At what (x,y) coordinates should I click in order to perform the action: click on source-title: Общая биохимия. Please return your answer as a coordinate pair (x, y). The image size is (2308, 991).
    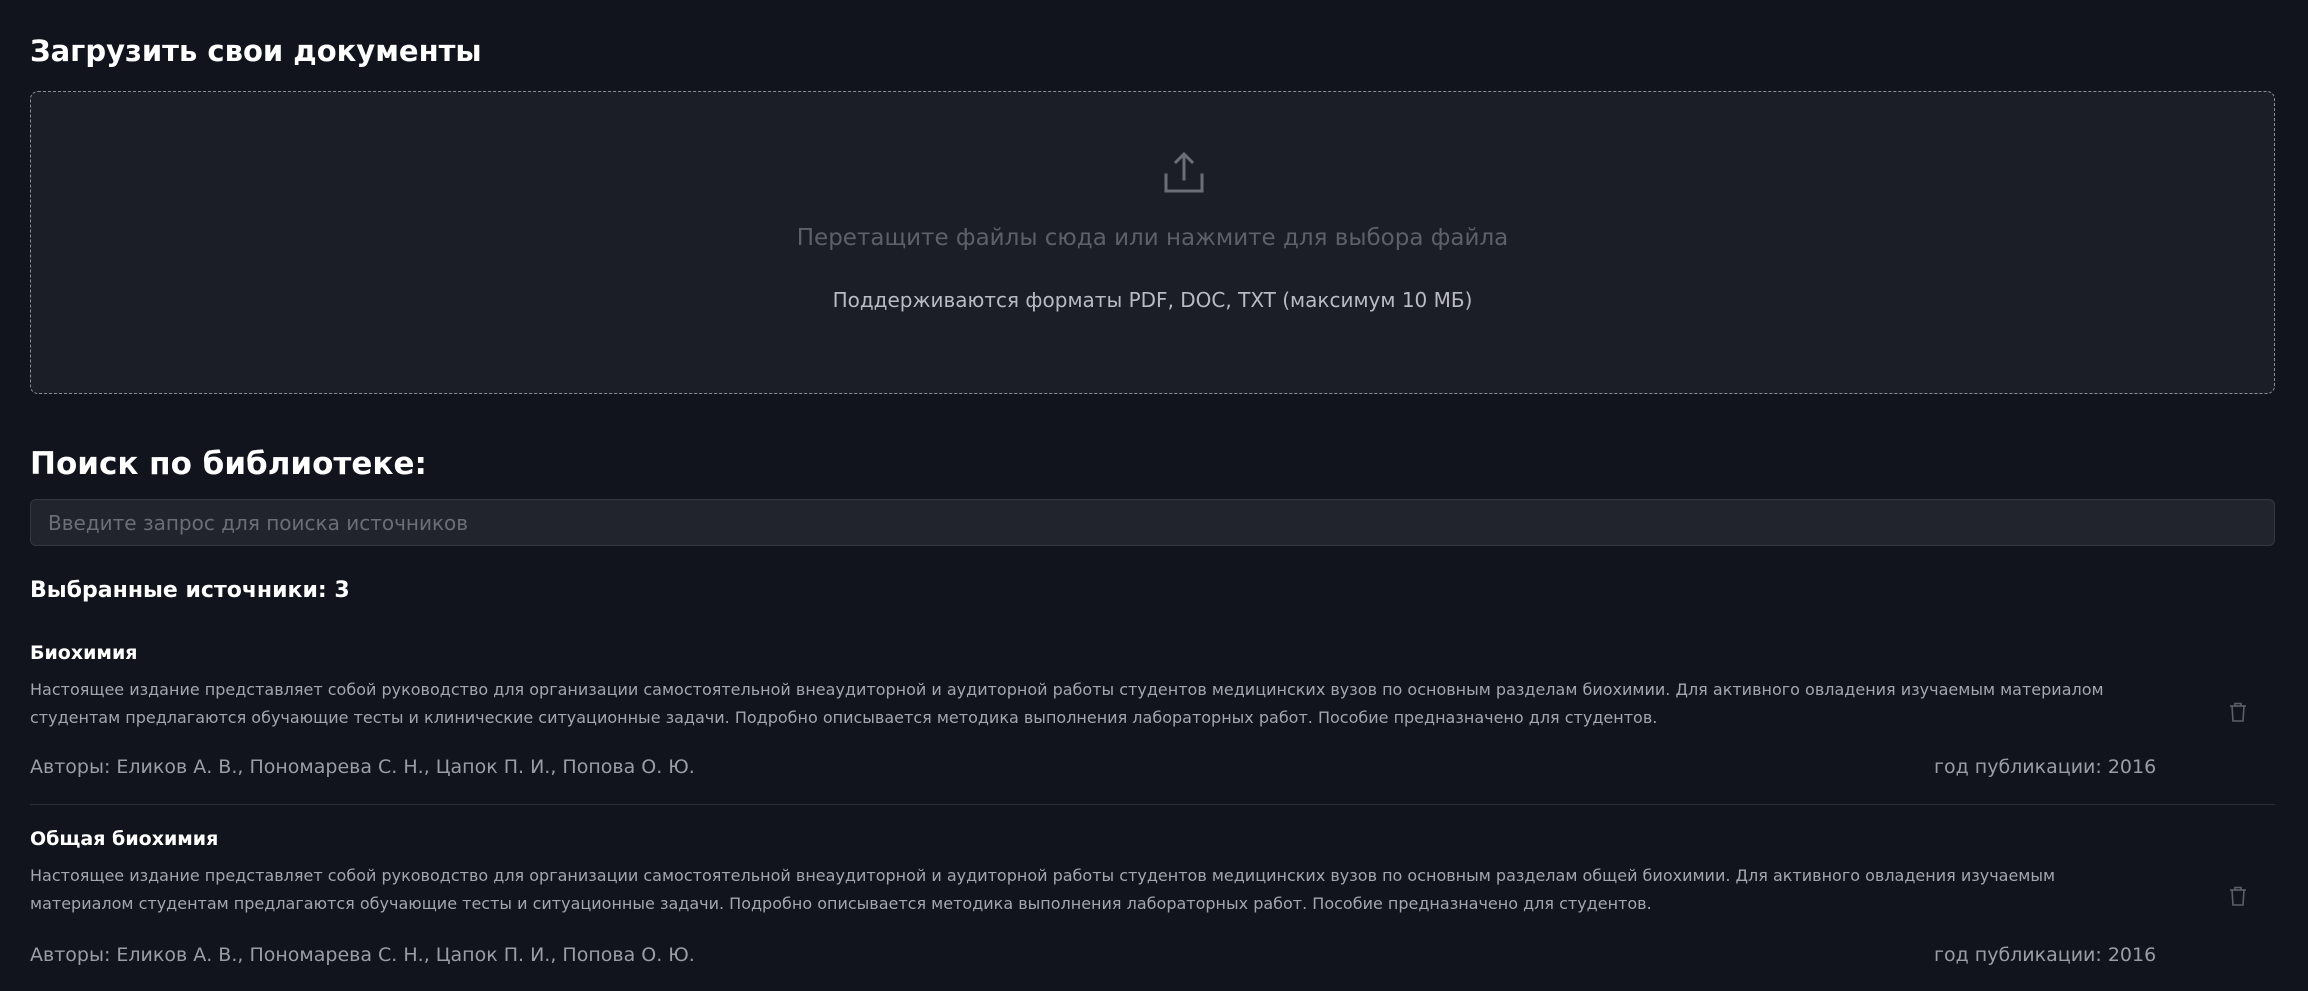
    Looking at the image, I should click on (124, 839).